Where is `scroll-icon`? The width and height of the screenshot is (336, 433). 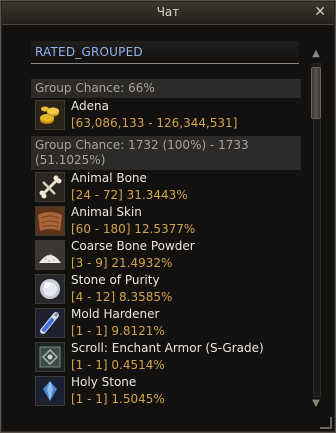
scroll-icon is located at coordinates (50, 357).